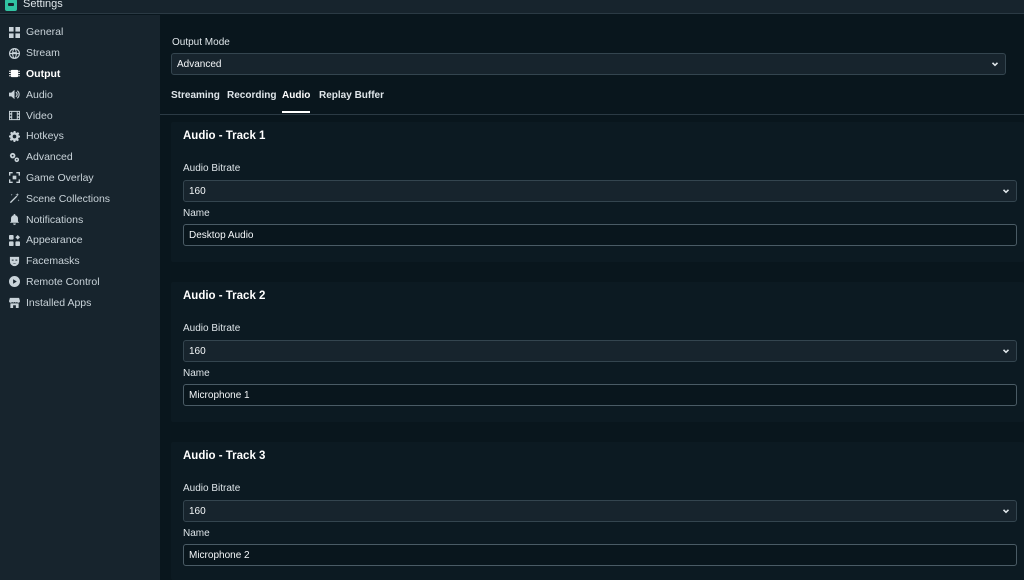  What do you see at coordinates (14, 157) in the screenshot?
I see `gears-icon` at bounding box center [14, 157].